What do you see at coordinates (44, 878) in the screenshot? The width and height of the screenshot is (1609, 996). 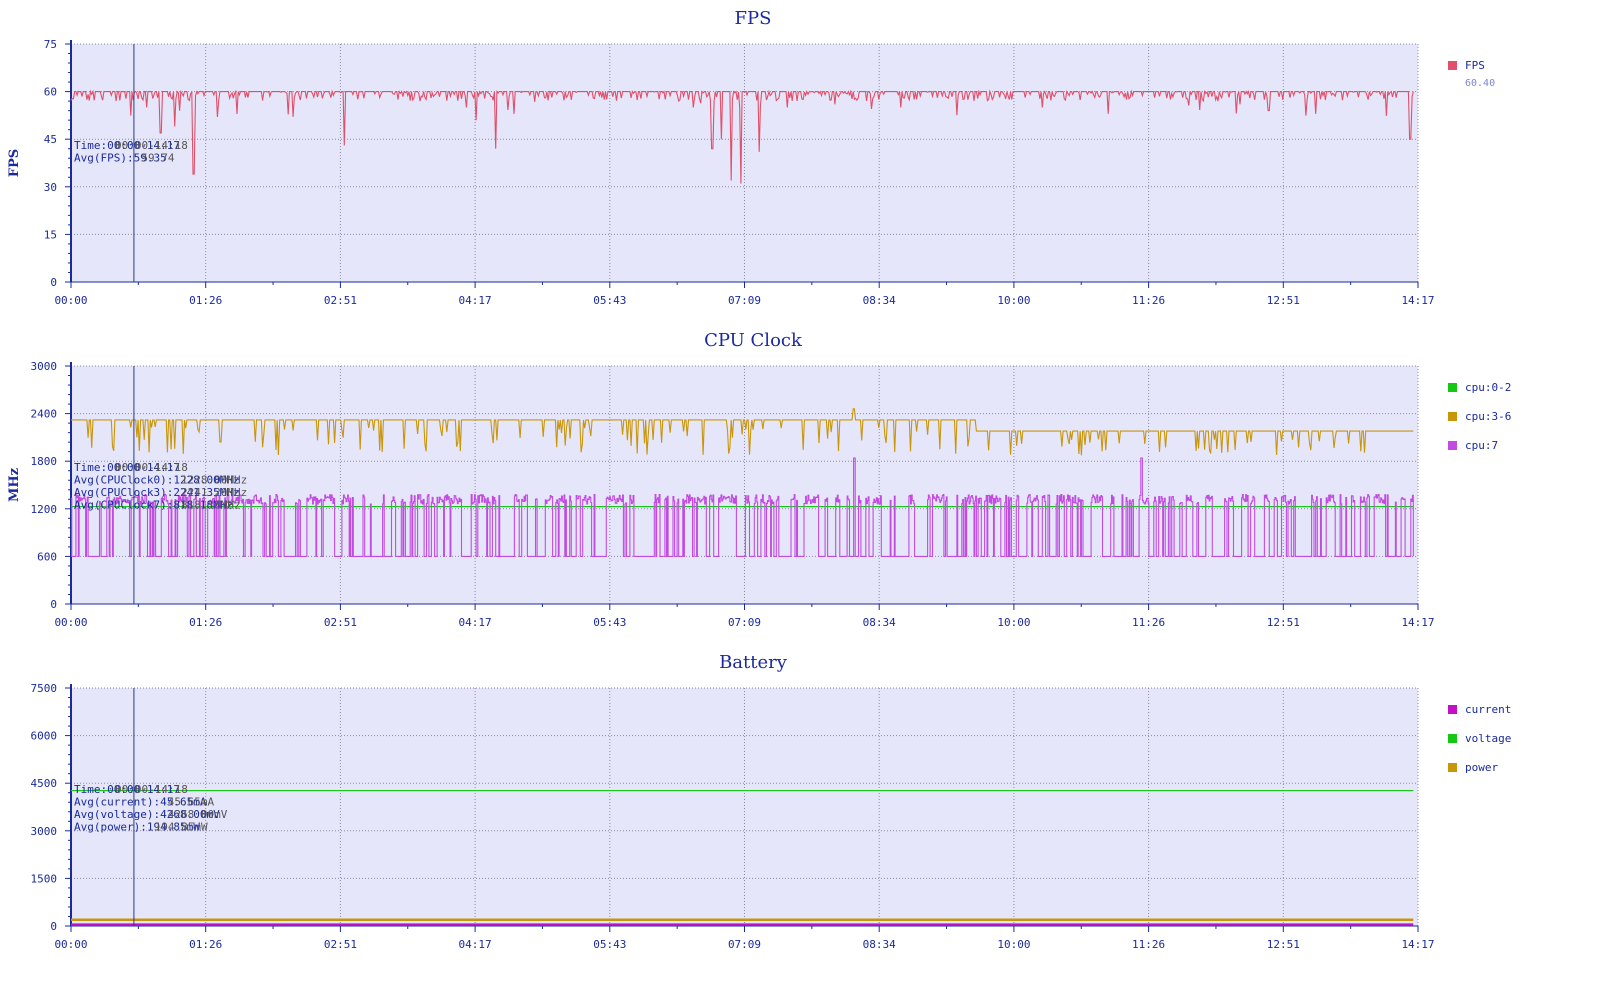 I see `y-tick-label: 1500` at bounding box center [44, 878].